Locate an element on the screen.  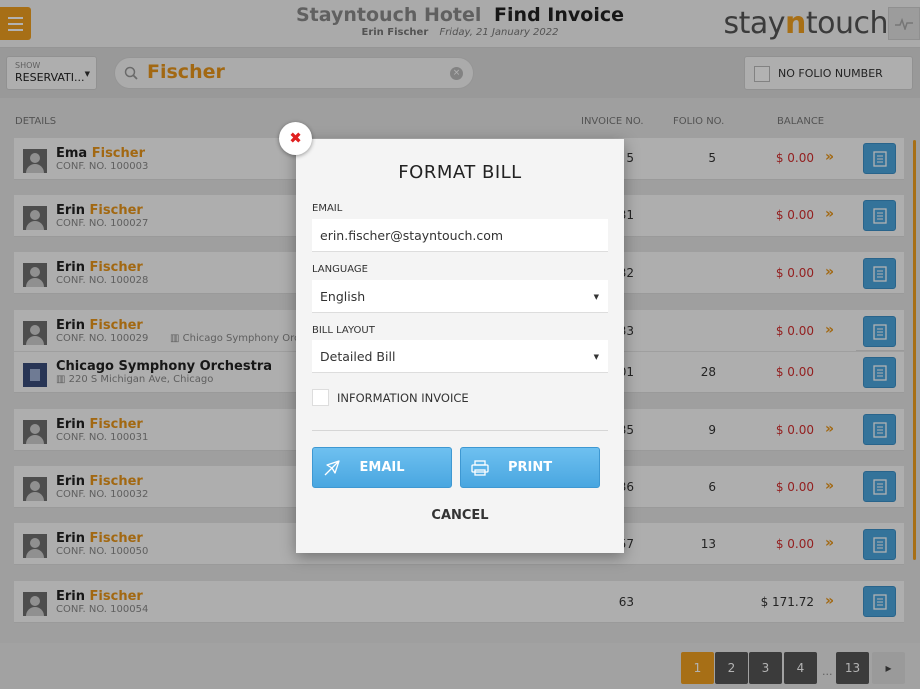
information-invoice-checkbox is located at coordinates (320, 397).